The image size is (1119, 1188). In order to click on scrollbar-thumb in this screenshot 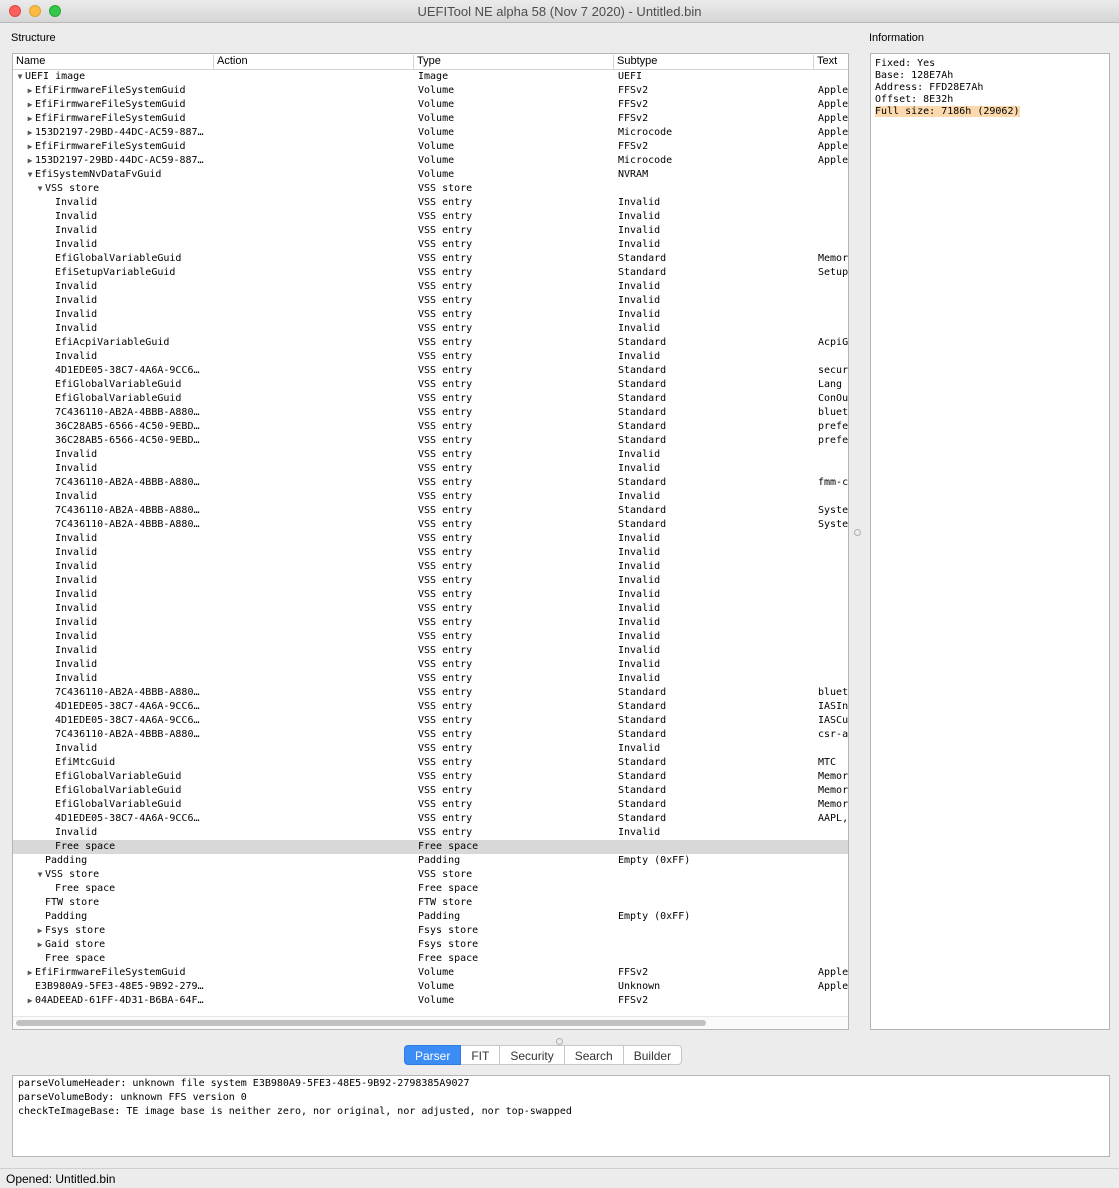, I will do `click(361, 1023)`.